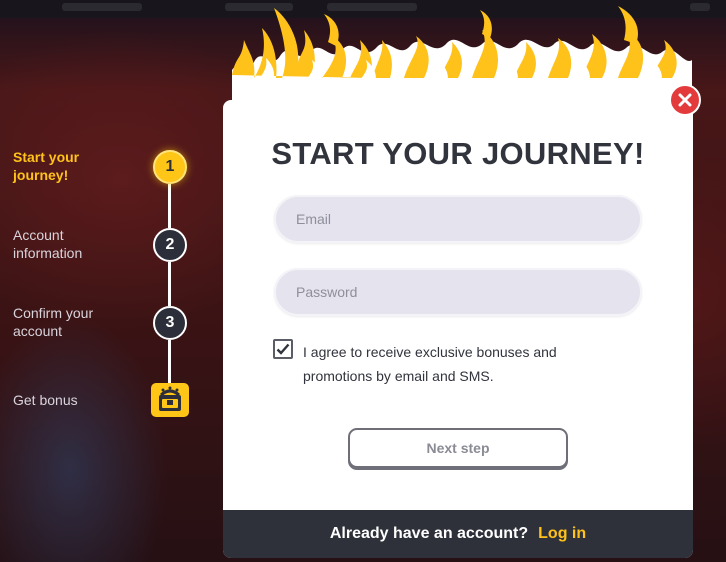  What do you see at coordinates (458, 153) in the screenshot?
I see `modal-title: START YOUR JOURNEY!` at bounding box center [458, 153].